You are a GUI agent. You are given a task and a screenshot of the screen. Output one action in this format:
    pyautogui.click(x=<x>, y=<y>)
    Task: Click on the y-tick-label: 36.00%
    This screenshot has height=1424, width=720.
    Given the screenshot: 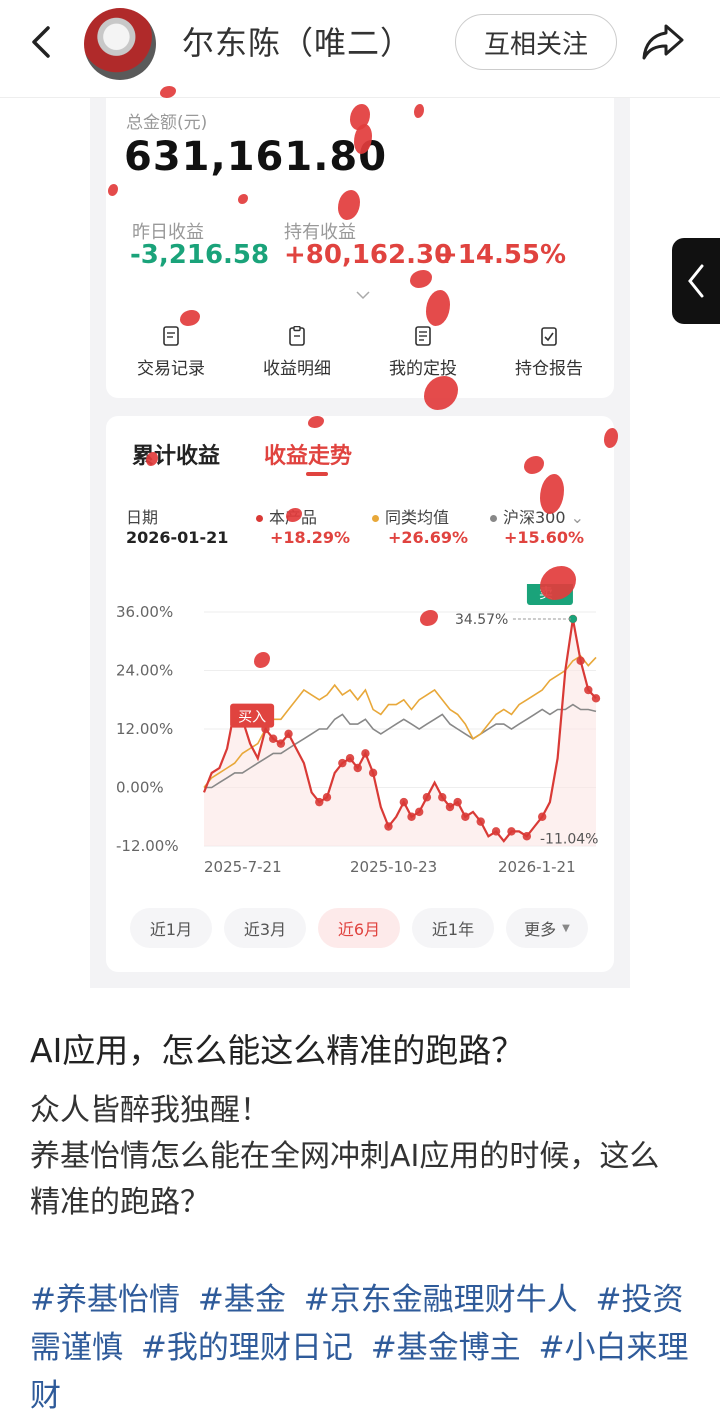 What is the action you would take?
    pyautogui.click(x=144, y=612)
    